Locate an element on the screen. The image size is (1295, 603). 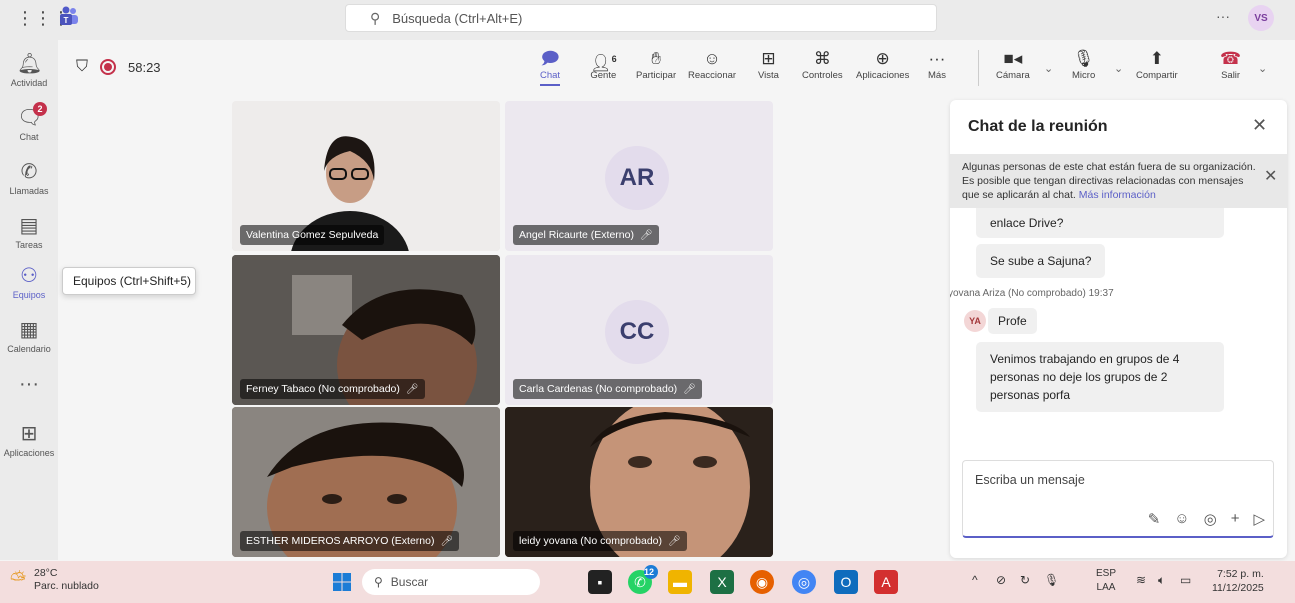
rail-label: Chat is located at coordinates (29, 137).